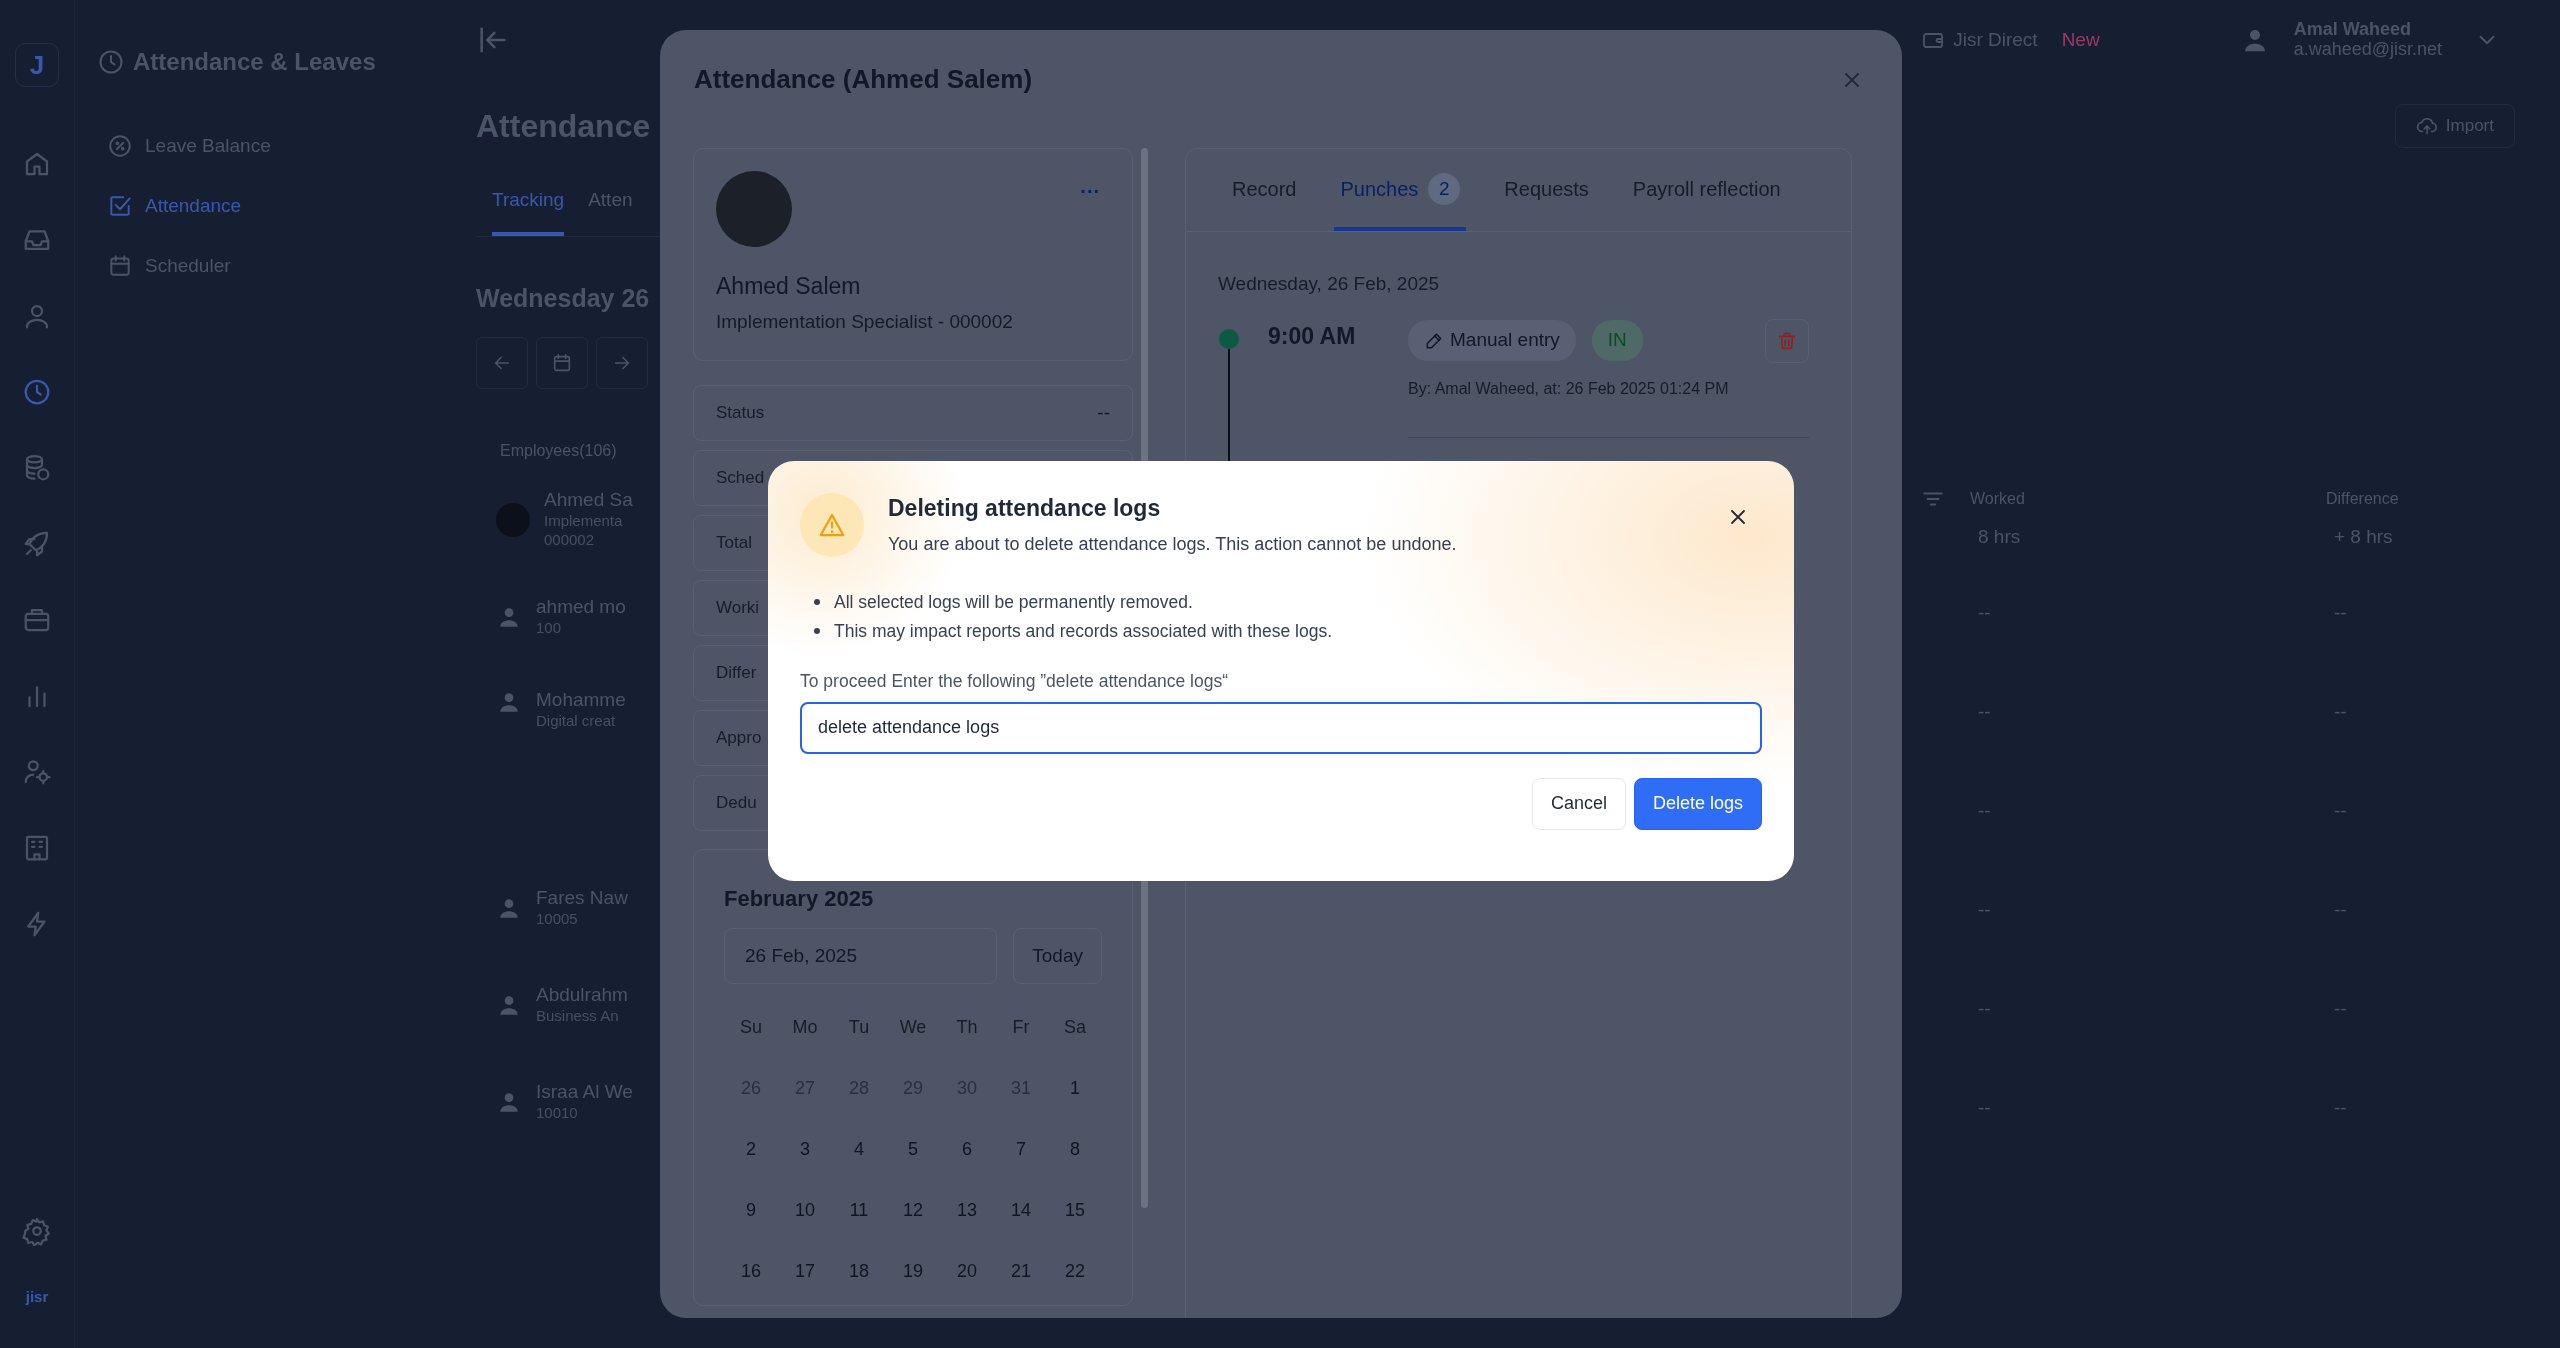 This screenshot has height=1348, width=2560. What do you see at coordinates (740, 478) in the screenshot?
I see `stat-label: Sched` at bounding box center [740, 478].